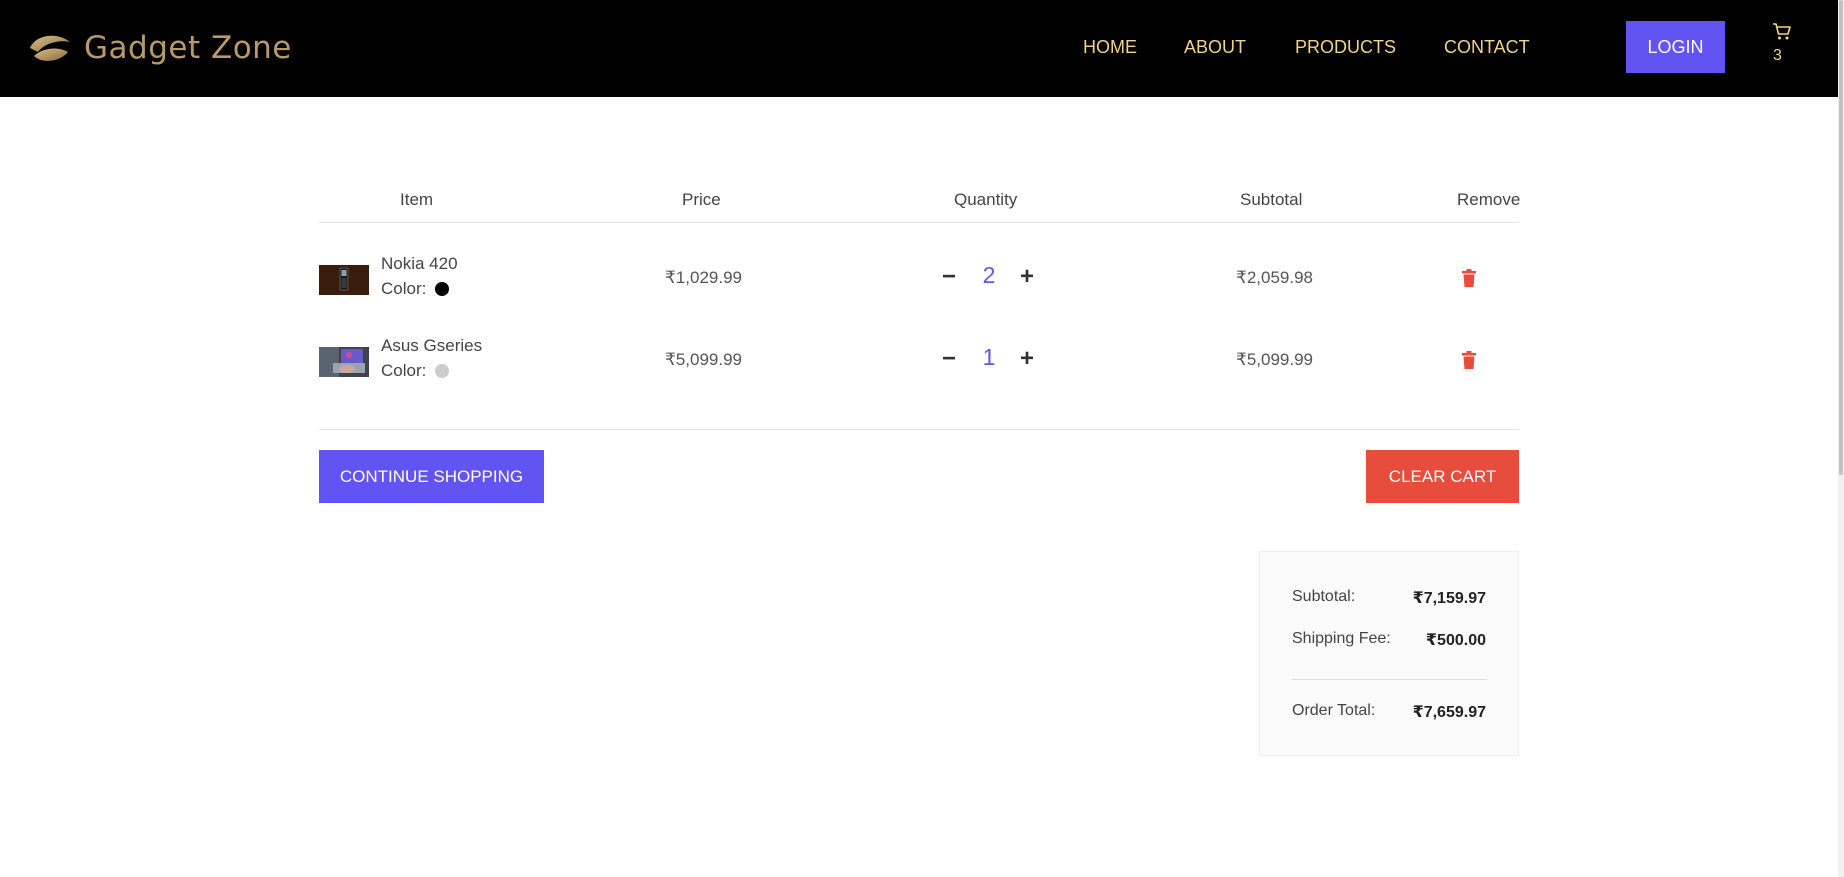 Image resolution: width=1844 pixels, height=877 pixels. What do you see at coordinates (703, 359) in the screenshot?
I see `product-price: ₹5,099.99` at bounding box center [703, 359].